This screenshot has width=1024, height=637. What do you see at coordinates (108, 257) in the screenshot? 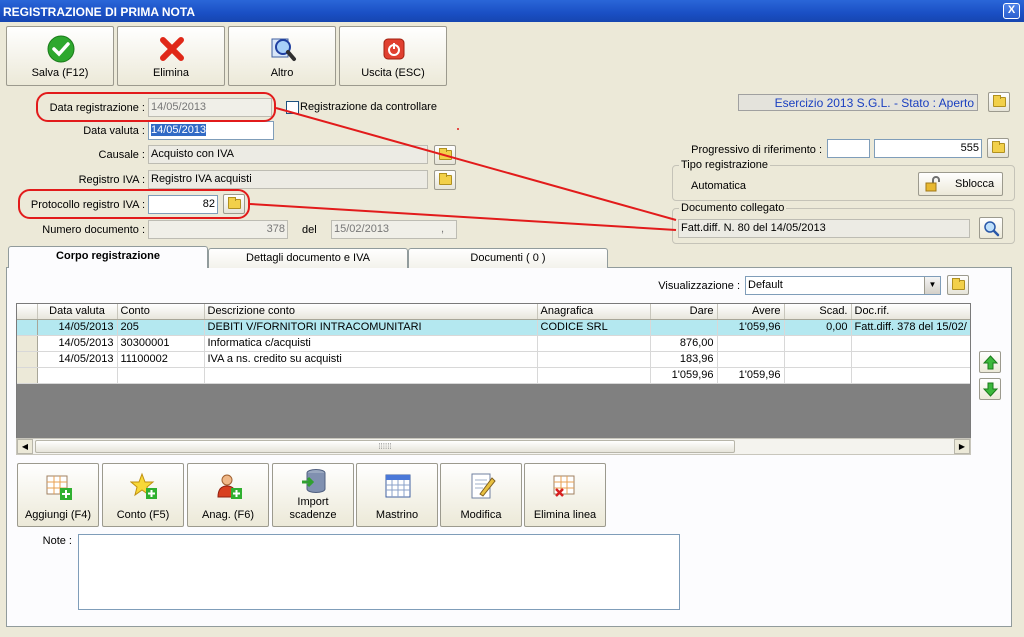
I see `tab-corpo-registrazione: Corpo registrazione` at bounding box center [108, 257].